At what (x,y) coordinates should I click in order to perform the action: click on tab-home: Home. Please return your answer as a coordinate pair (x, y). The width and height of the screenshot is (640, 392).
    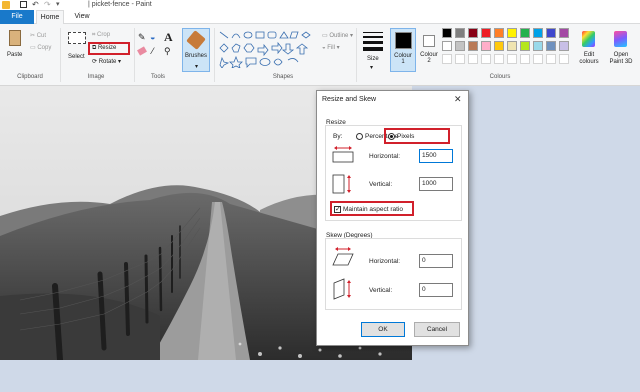
    Looking at the image, I should click on (50, 17).